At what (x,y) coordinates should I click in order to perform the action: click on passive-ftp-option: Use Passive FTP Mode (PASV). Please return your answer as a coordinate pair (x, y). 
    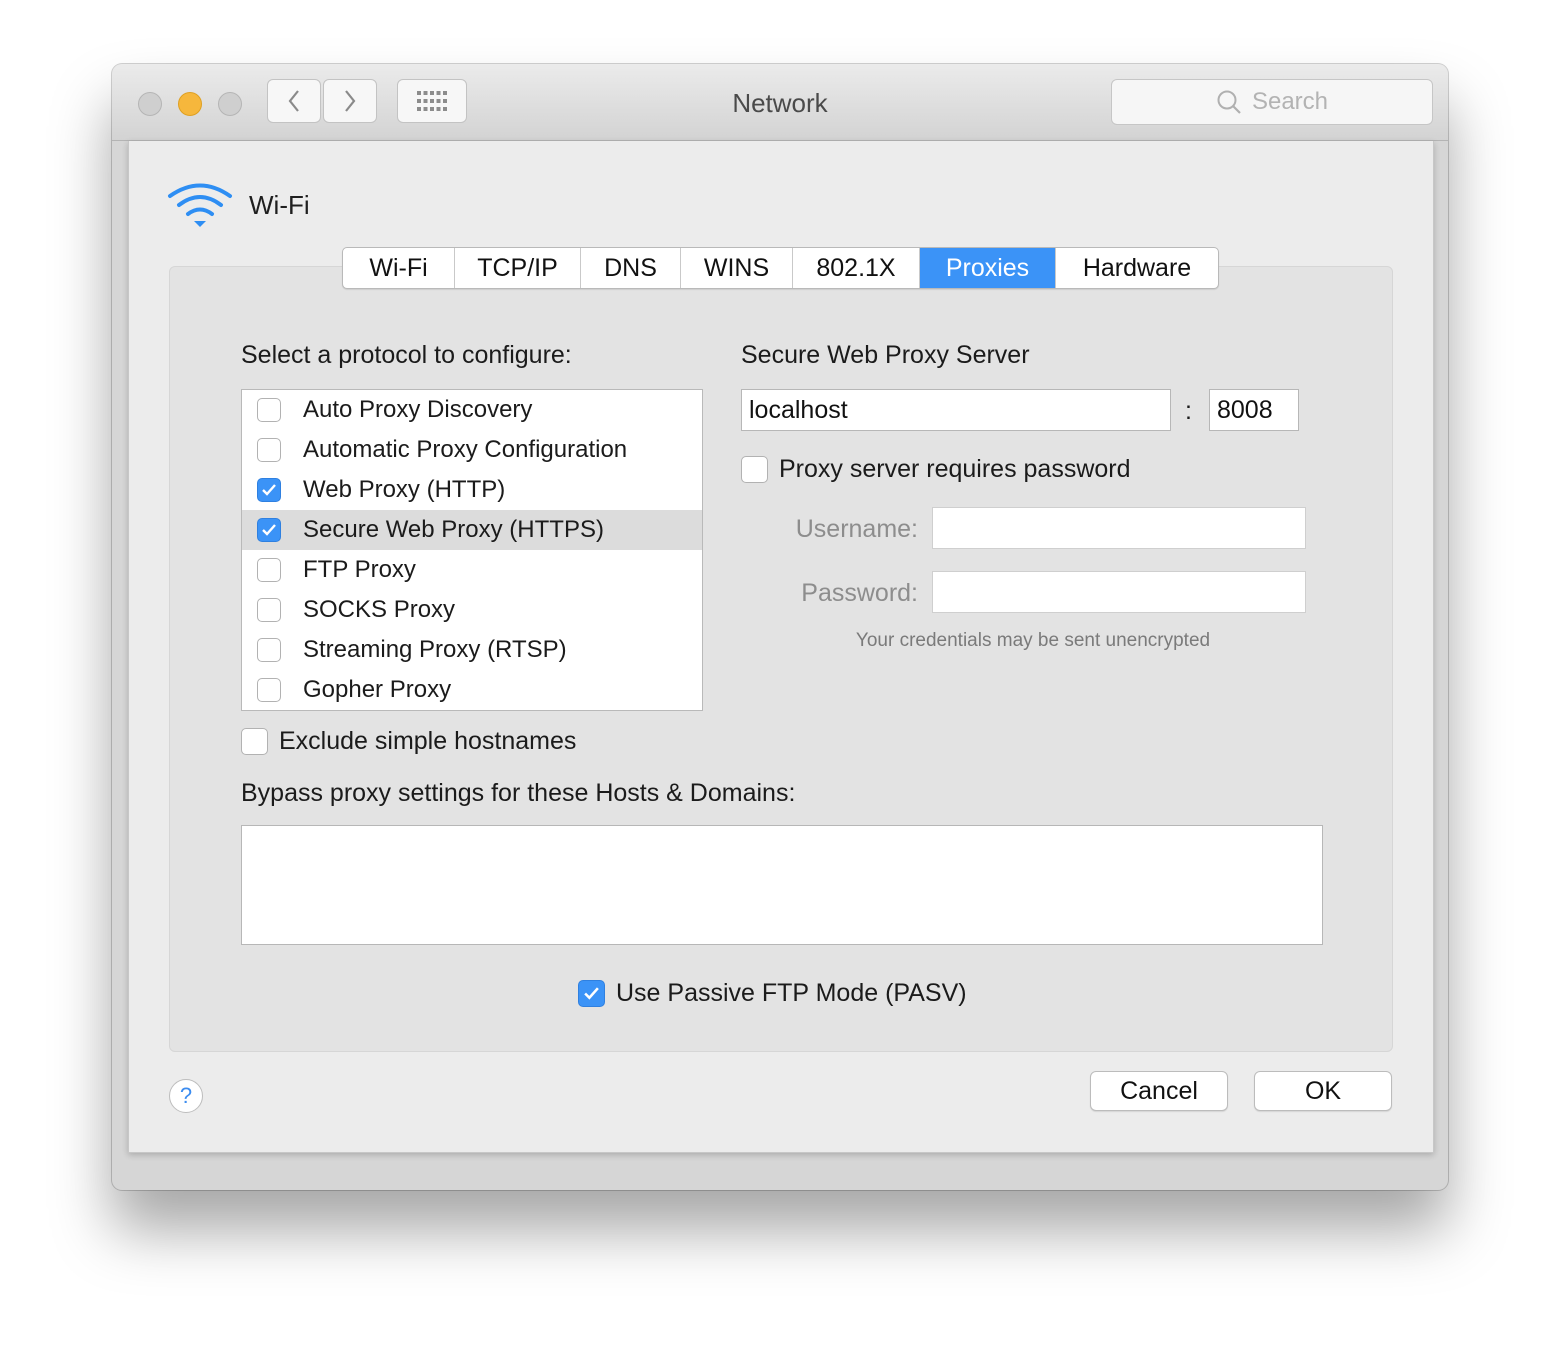
    Looking at the image, I should click on (772, 993).